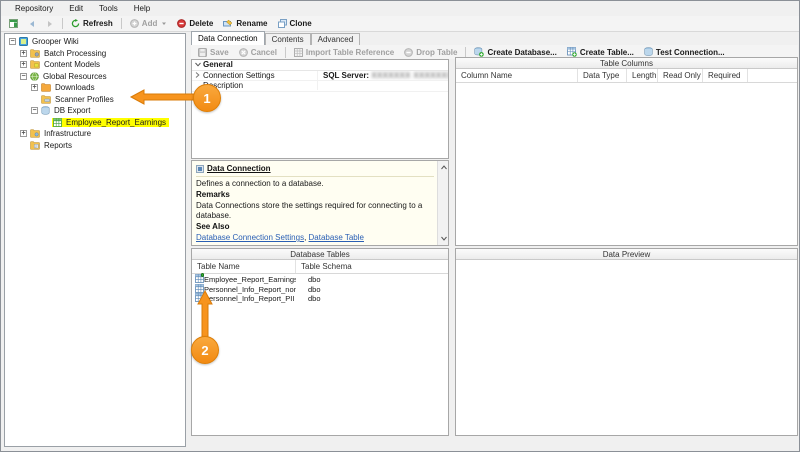 Image resolution: width=800 pixels, height=452 pixels. Describe the element at coordinates (346, 75) in the screenshot. I see `sql-server-label: SQL Server:` at that location.